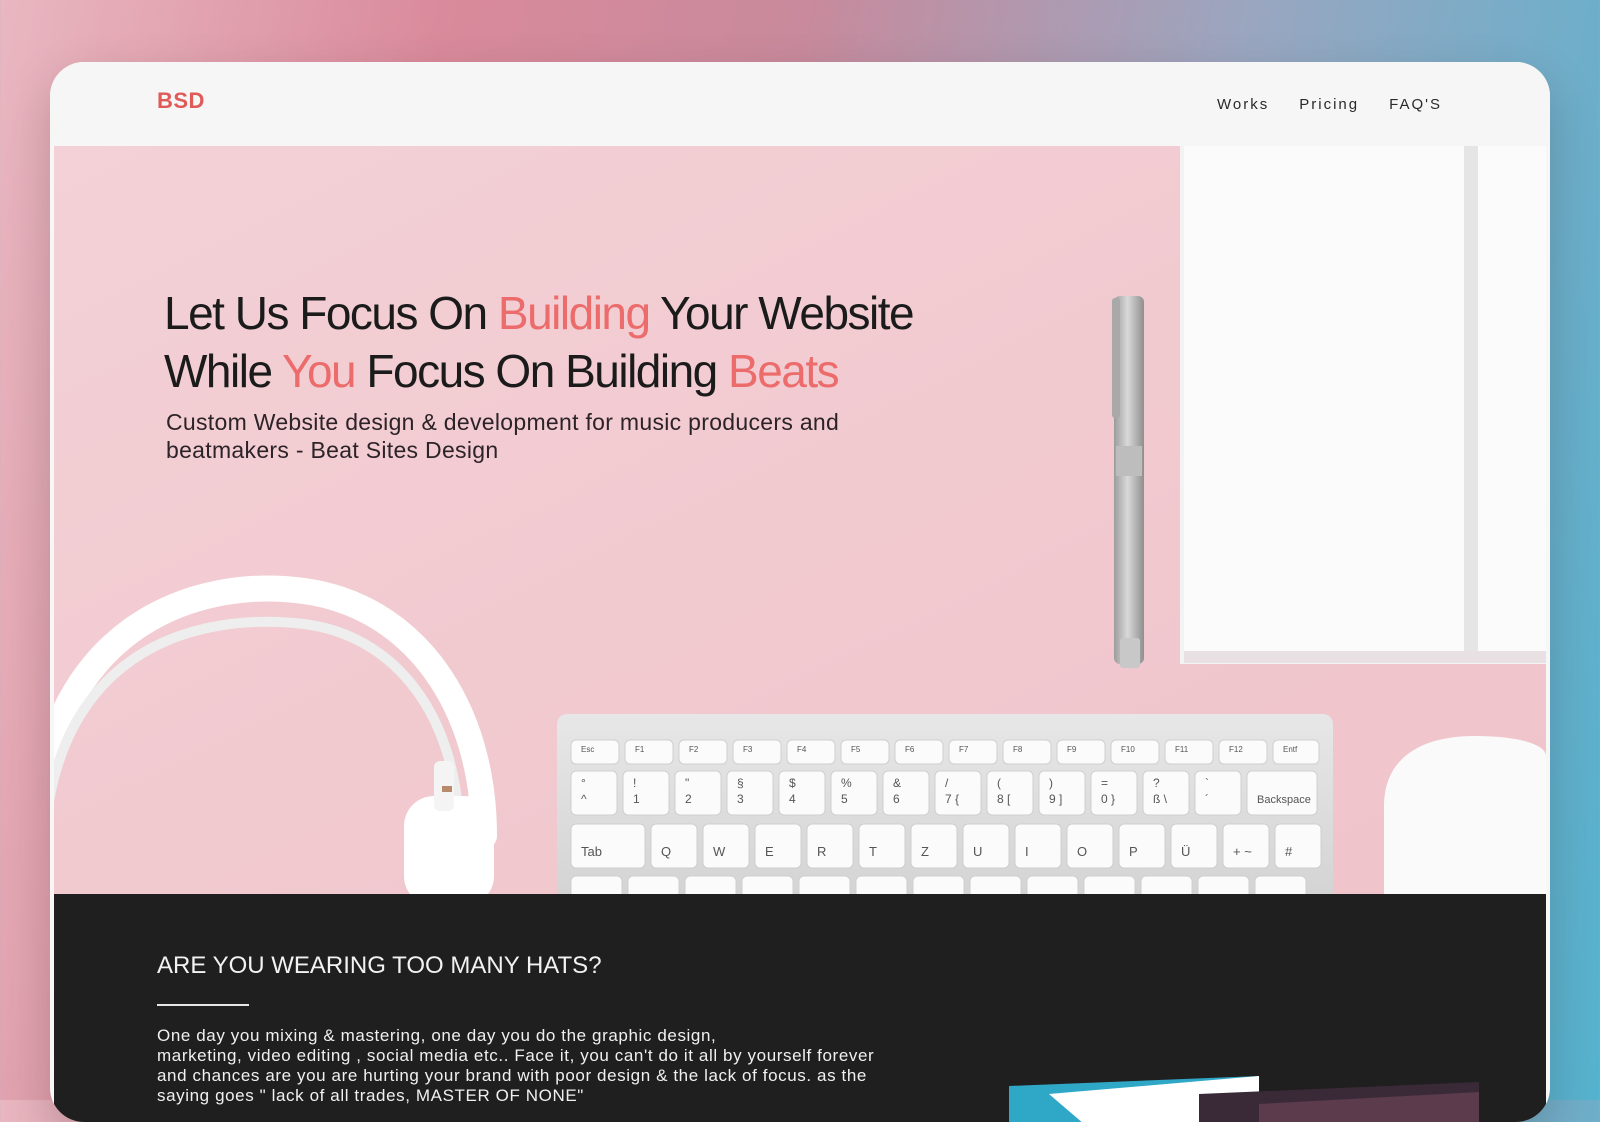 This screenshot has height=1122, width=1600. Describe the element at coordinates (640, 749) in the screenshot. I see `svg-text: F1` at that location.